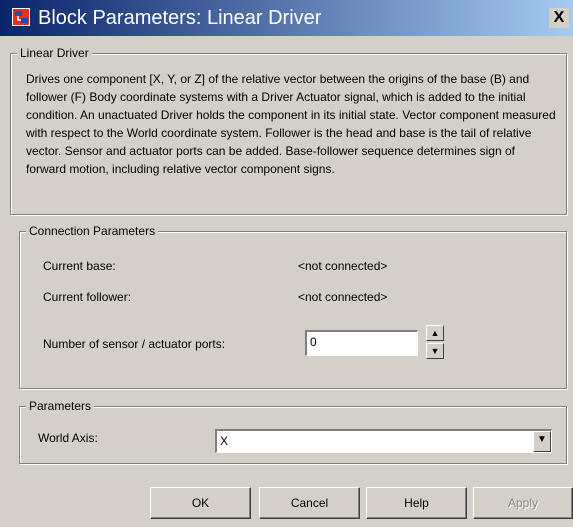 This screenshot has width=573, height=527. I want to click on window-title: Block Parameters: Linear Driver, so click(180, 18).